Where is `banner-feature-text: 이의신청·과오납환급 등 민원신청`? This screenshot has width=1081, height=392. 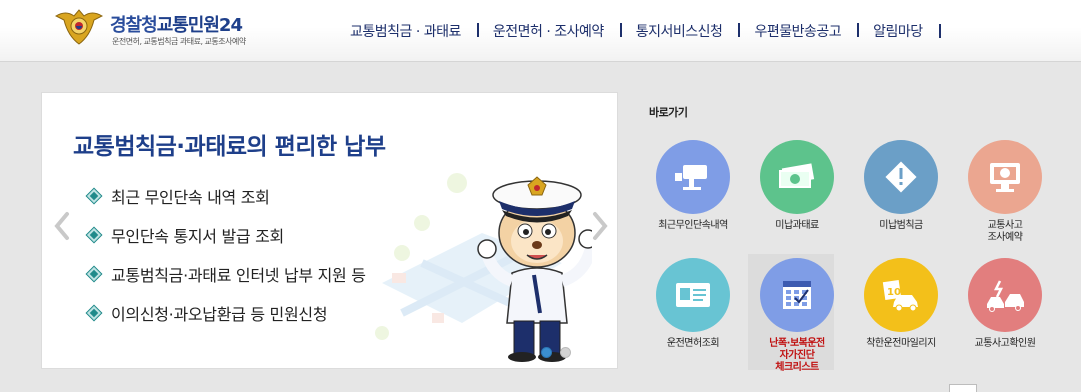
banner-feature-text: 이의신청·과오납환급 등 민원신청 is located at coordinates (219, 314).